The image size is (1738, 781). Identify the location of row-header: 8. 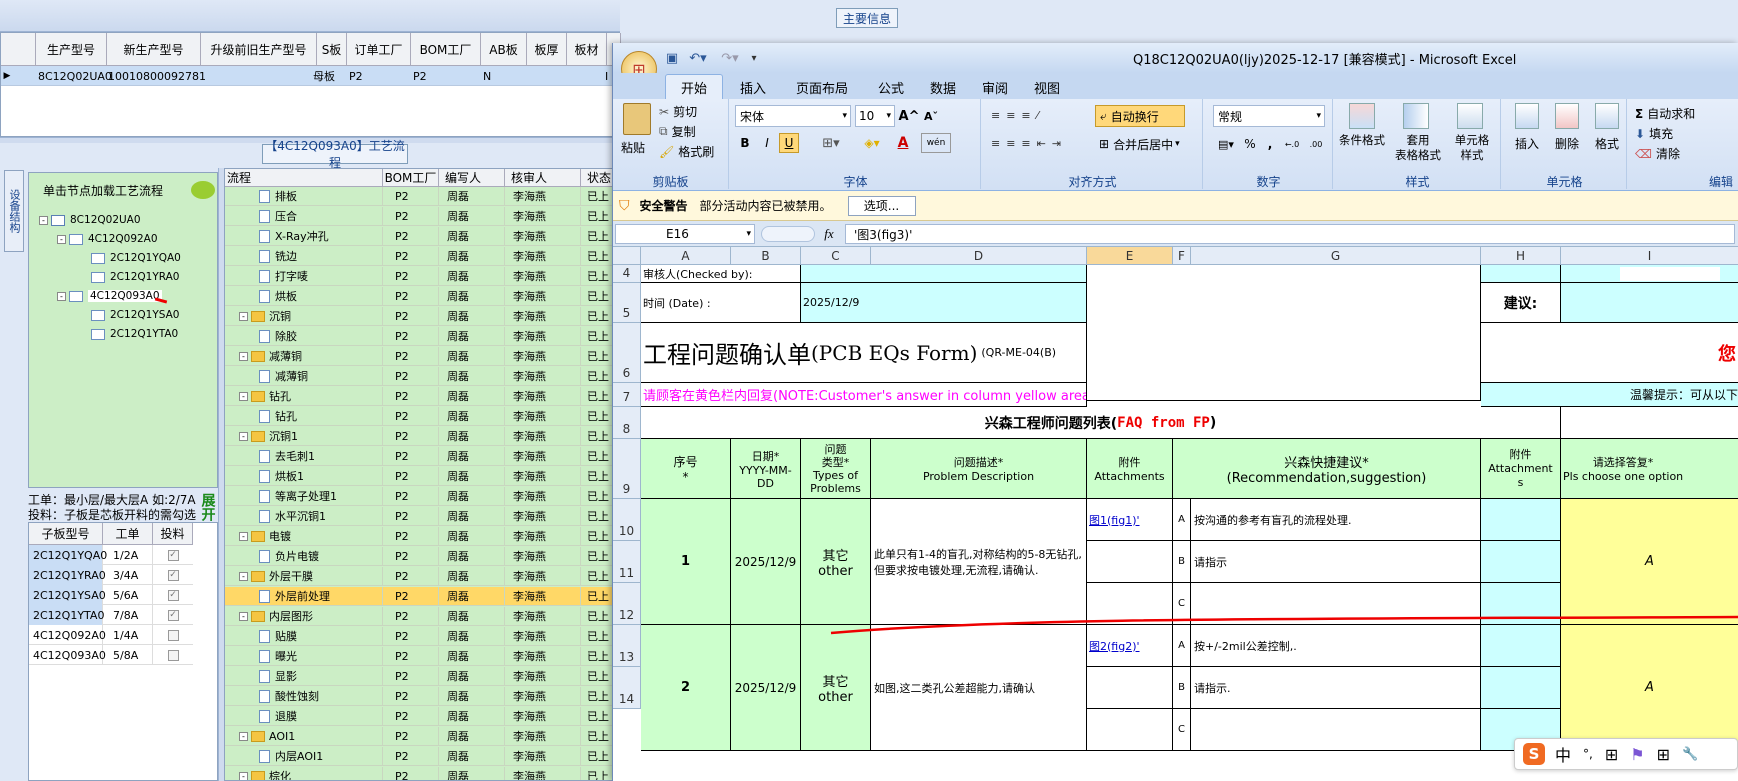
(627, 423).